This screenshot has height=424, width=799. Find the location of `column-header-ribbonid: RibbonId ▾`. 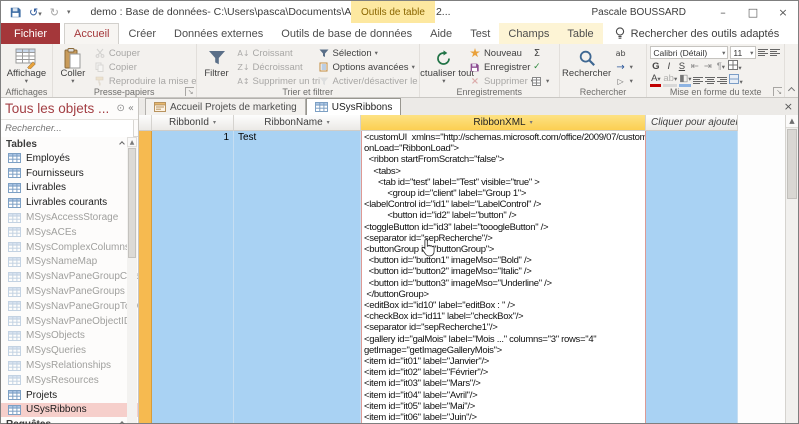

column-header-ribbonid: RibbonId ▾ is located at coordinates (193, 123).